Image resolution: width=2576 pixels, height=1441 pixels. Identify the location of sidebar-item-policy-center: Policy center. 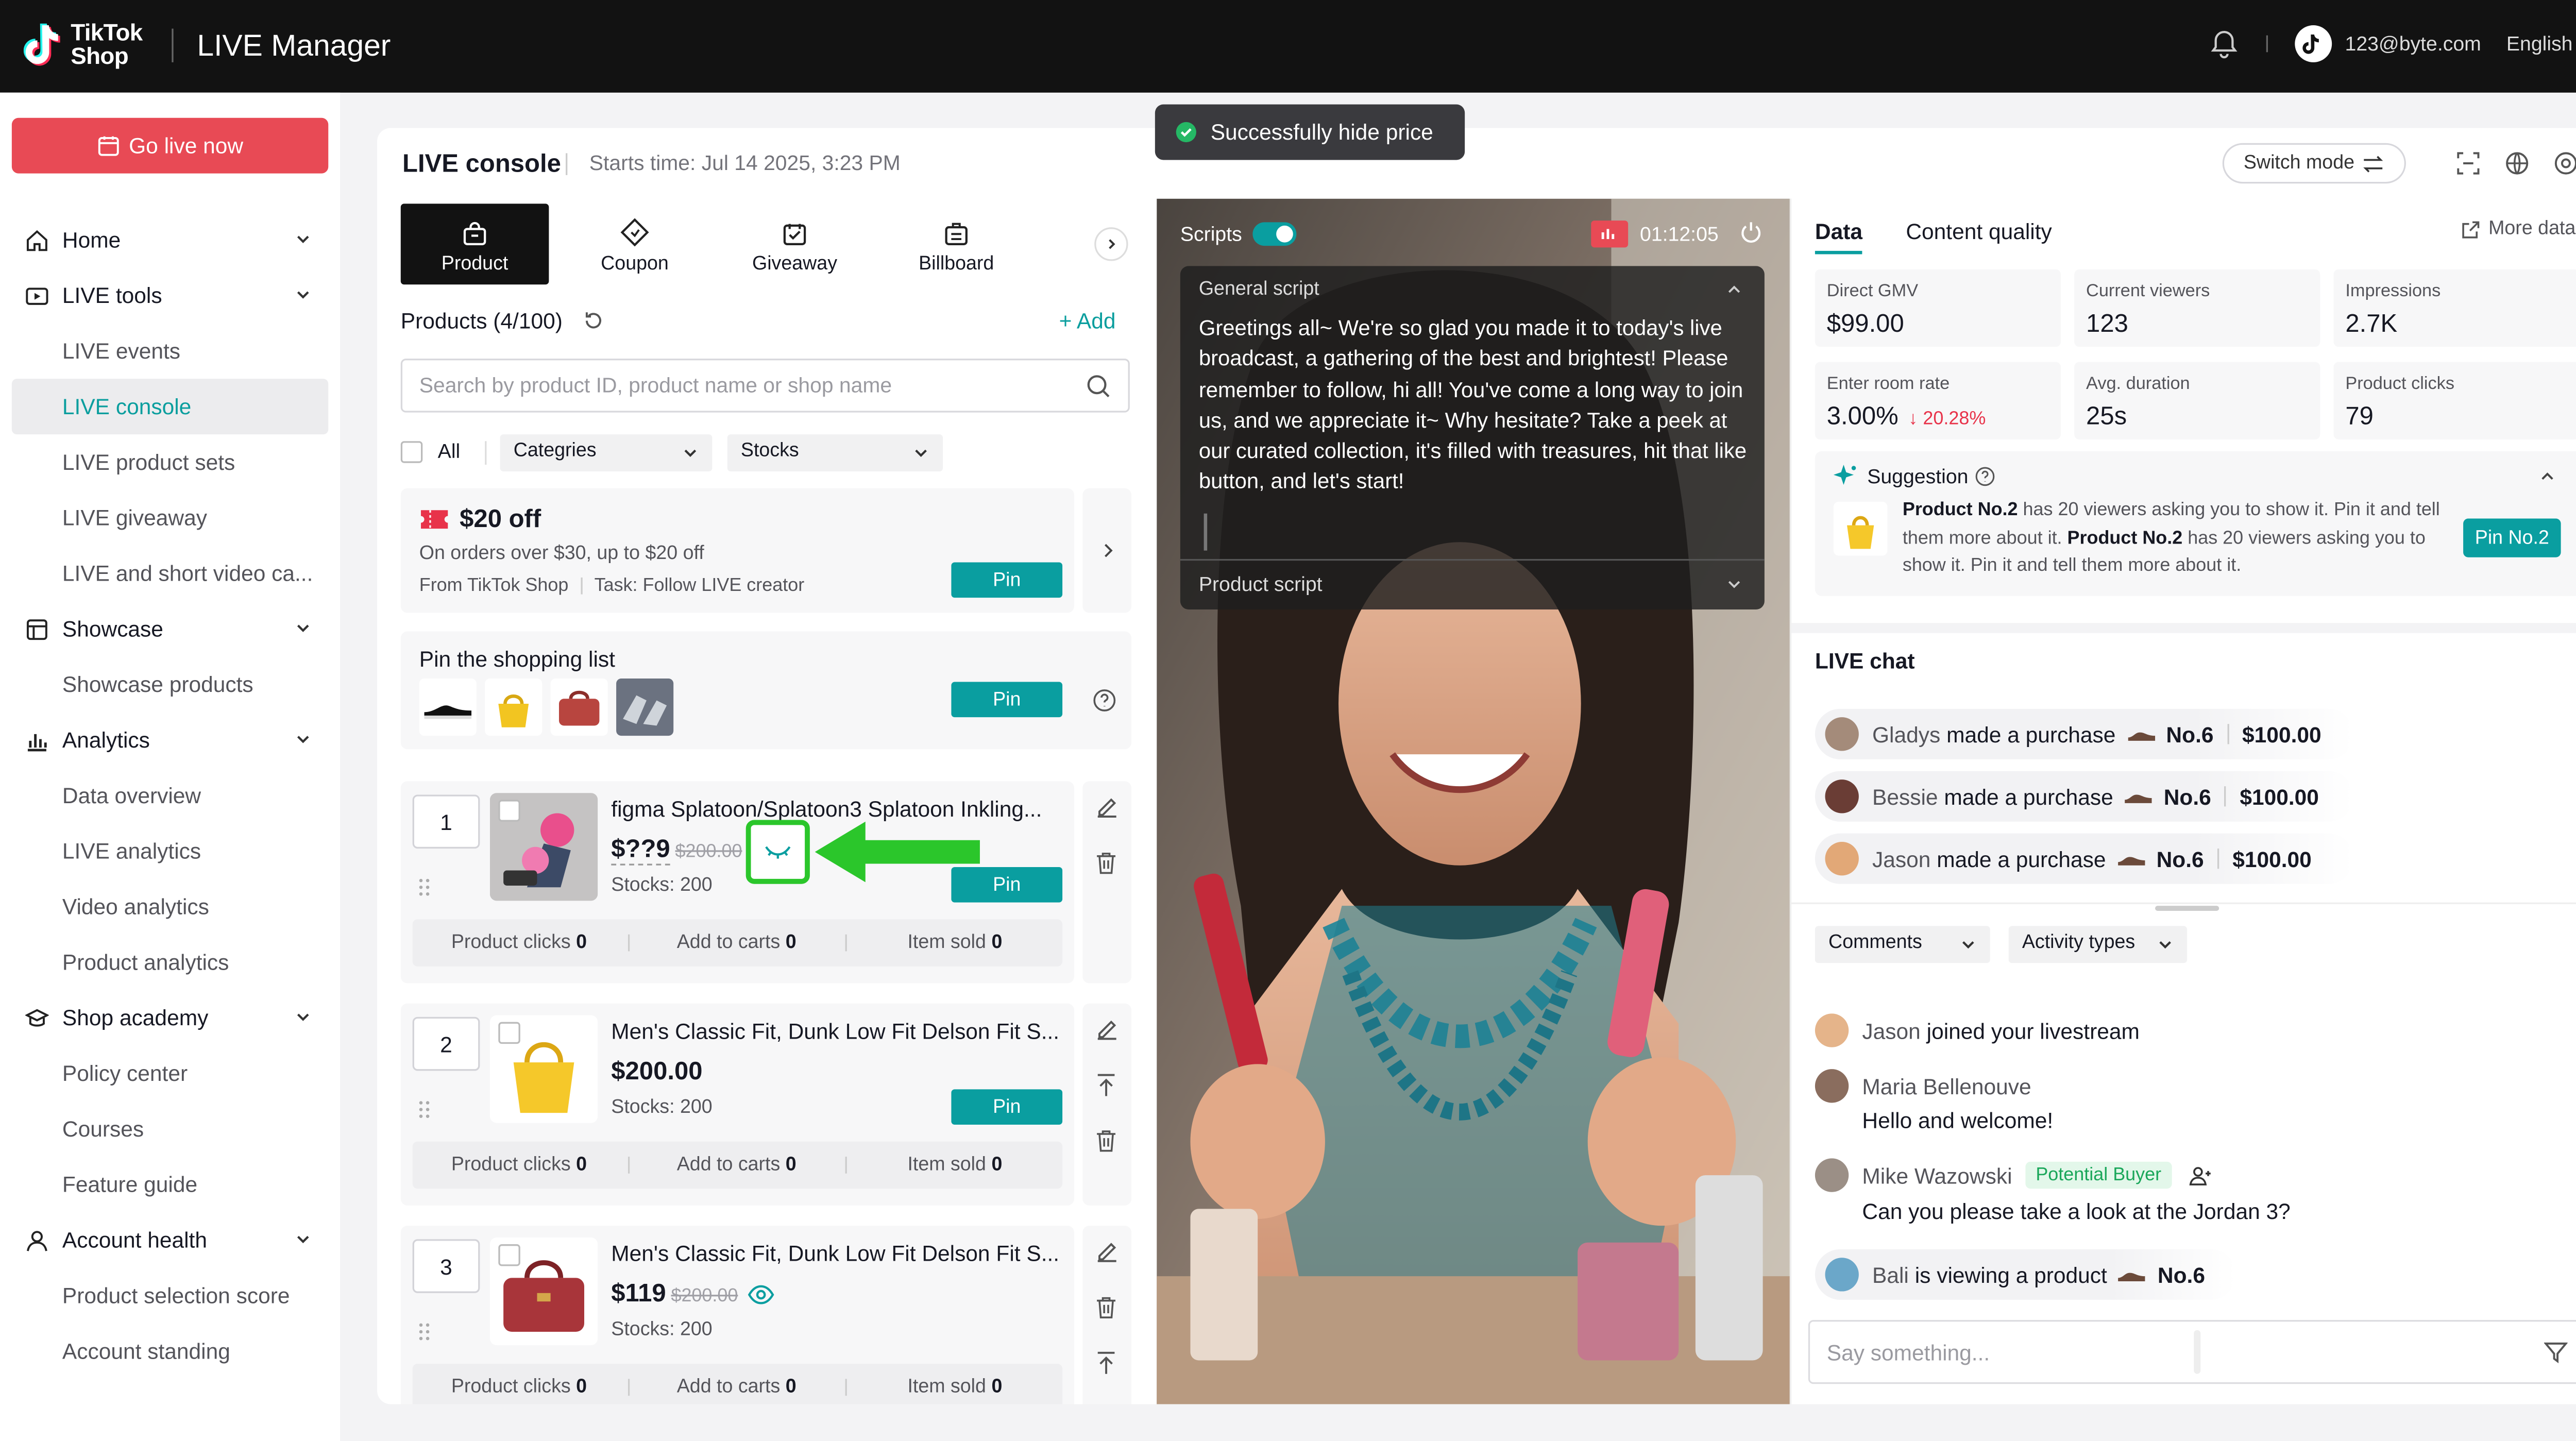
(170, 1073).